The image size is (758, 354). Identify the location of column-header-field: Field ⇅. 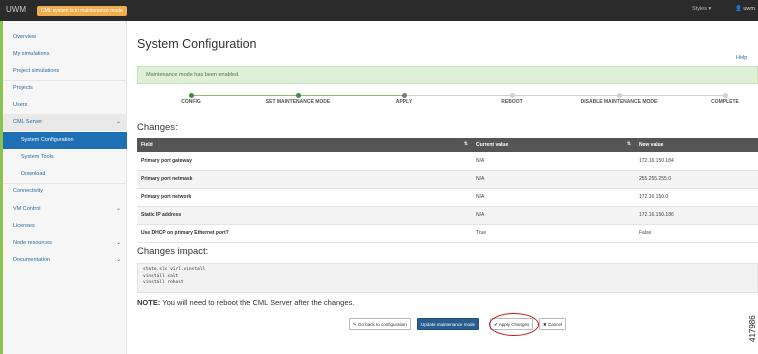
(304, 145).